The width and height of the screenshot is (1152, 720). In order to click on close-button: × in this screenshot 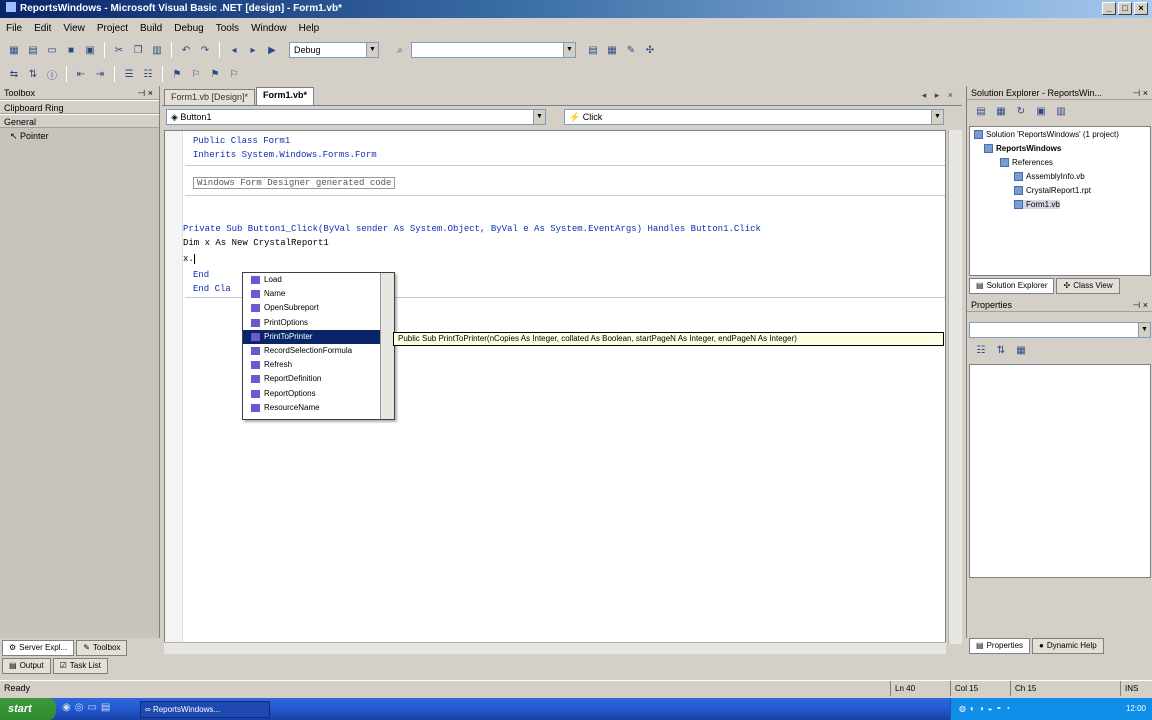, I will do `click(1141, 8)`.